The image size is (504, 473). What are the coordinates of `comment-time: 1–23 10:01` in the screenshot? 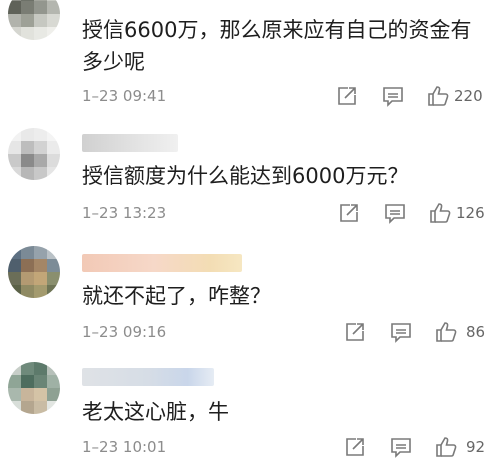 It's located at (124, 447).